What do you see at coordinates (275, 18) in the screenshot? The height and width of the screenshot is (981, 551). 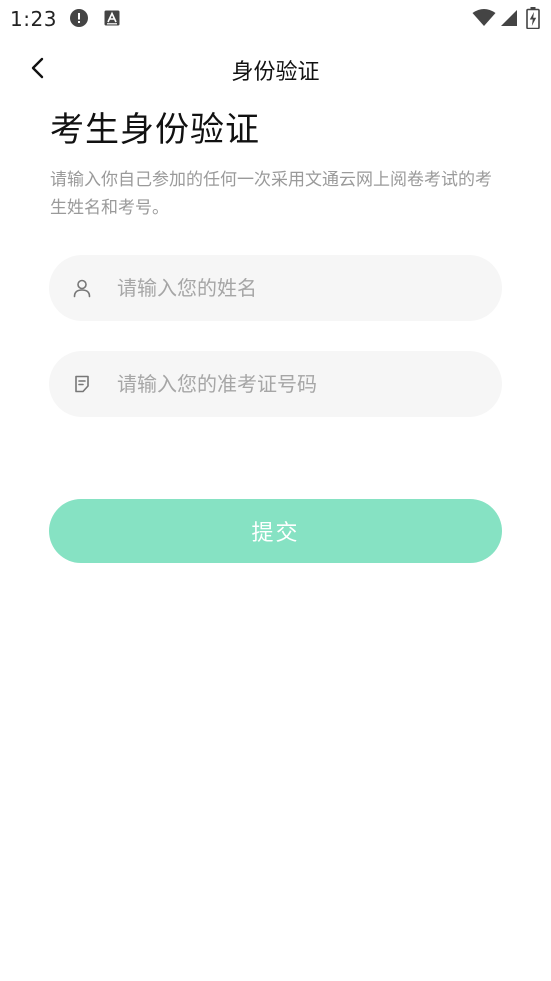 I see `status-bar: 1:23` at bounding box center [275, 18].